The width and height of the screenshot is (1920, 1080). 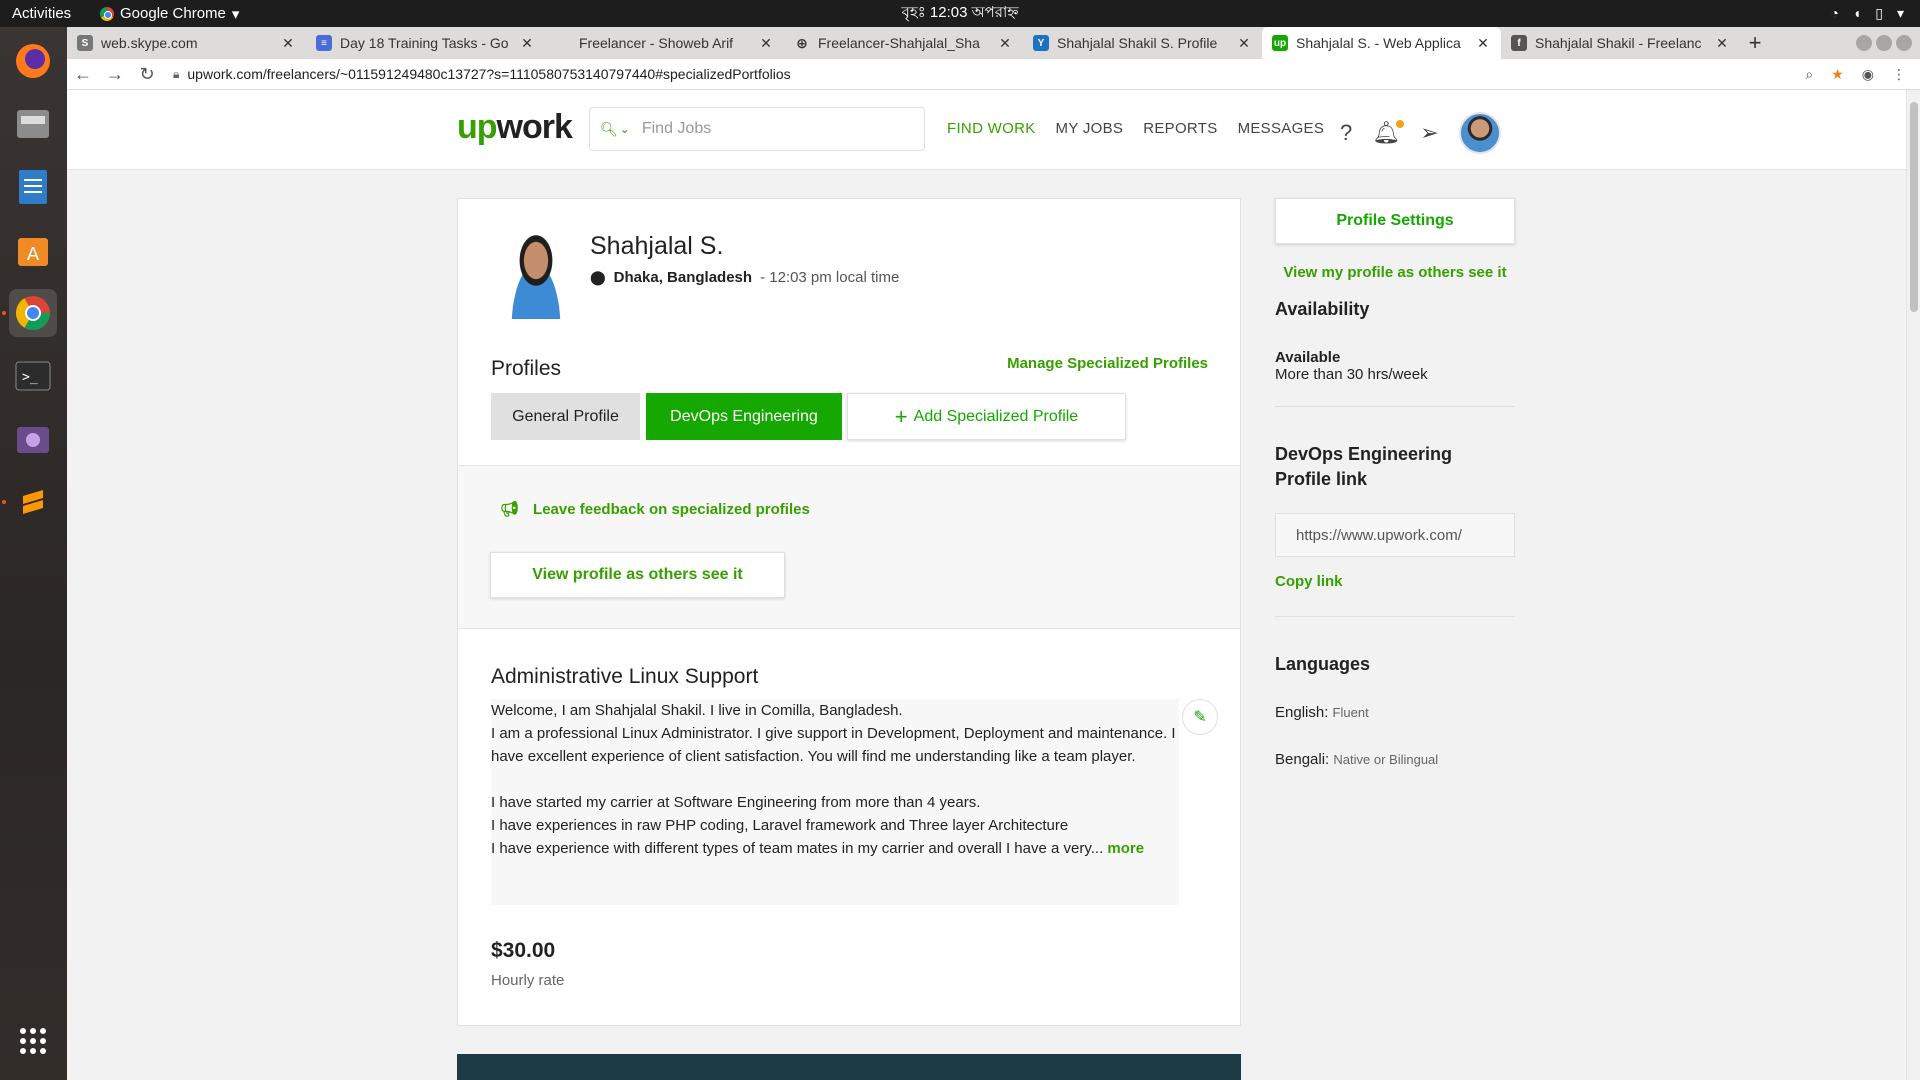 I want to click on avatar, so click(x=1479, y=133).